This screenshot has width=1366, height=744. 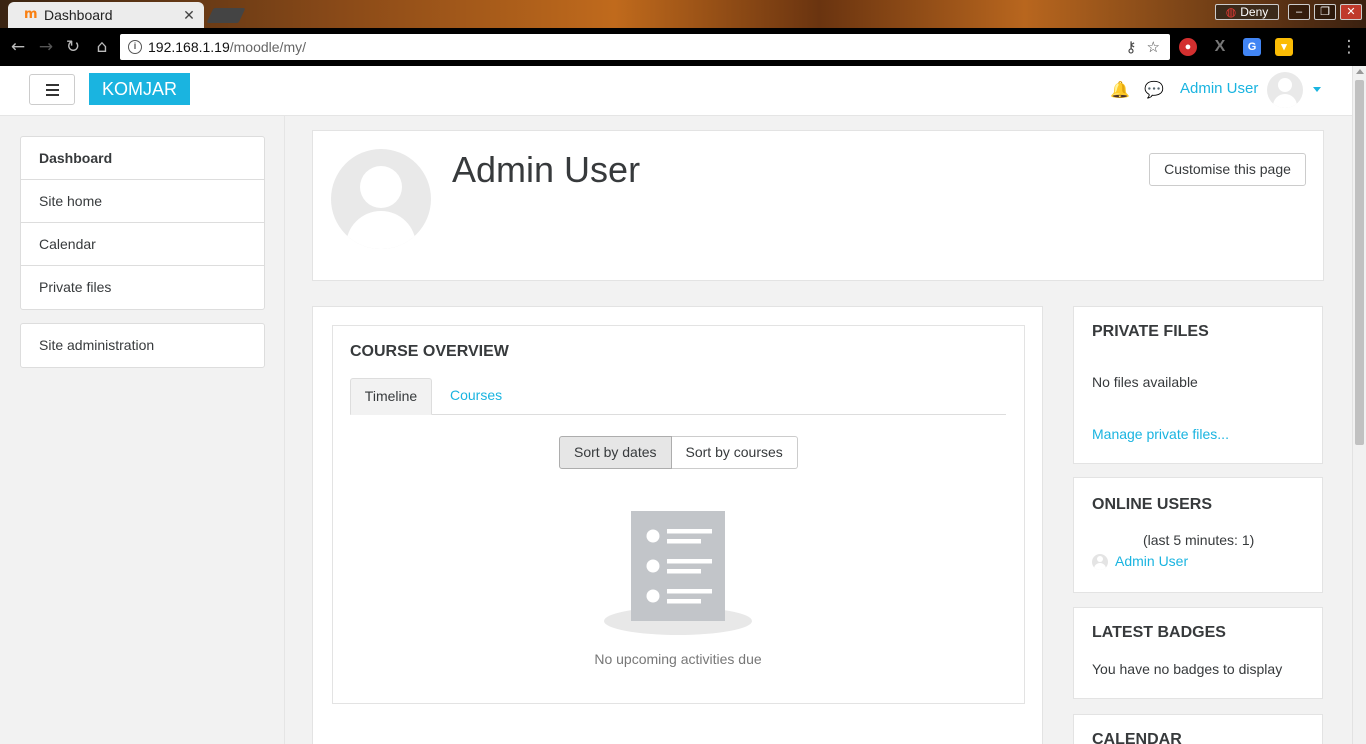 I want to click on sort-by-dates-button: Sort by dates, so click(x=615, y=452).